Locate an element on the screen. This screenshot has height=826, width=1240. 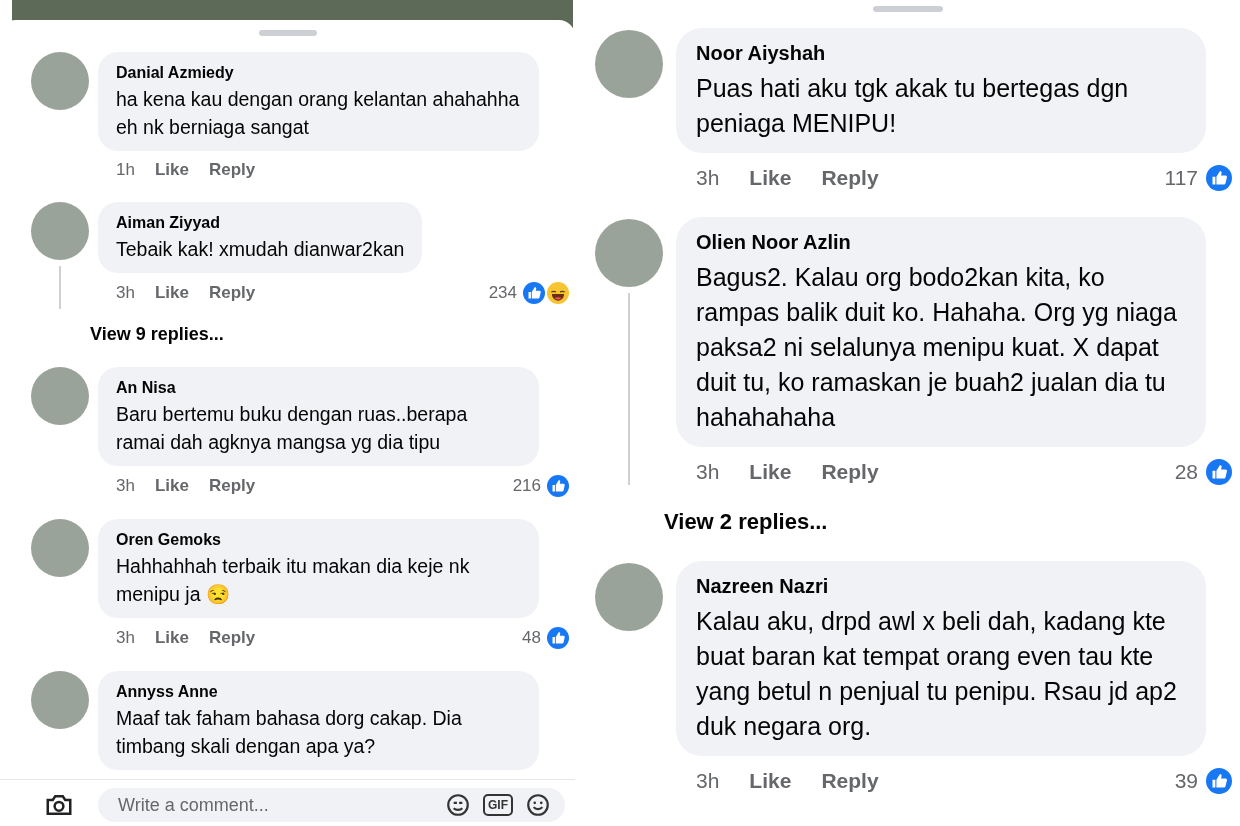
avatar is located at coordinates (60, 231).